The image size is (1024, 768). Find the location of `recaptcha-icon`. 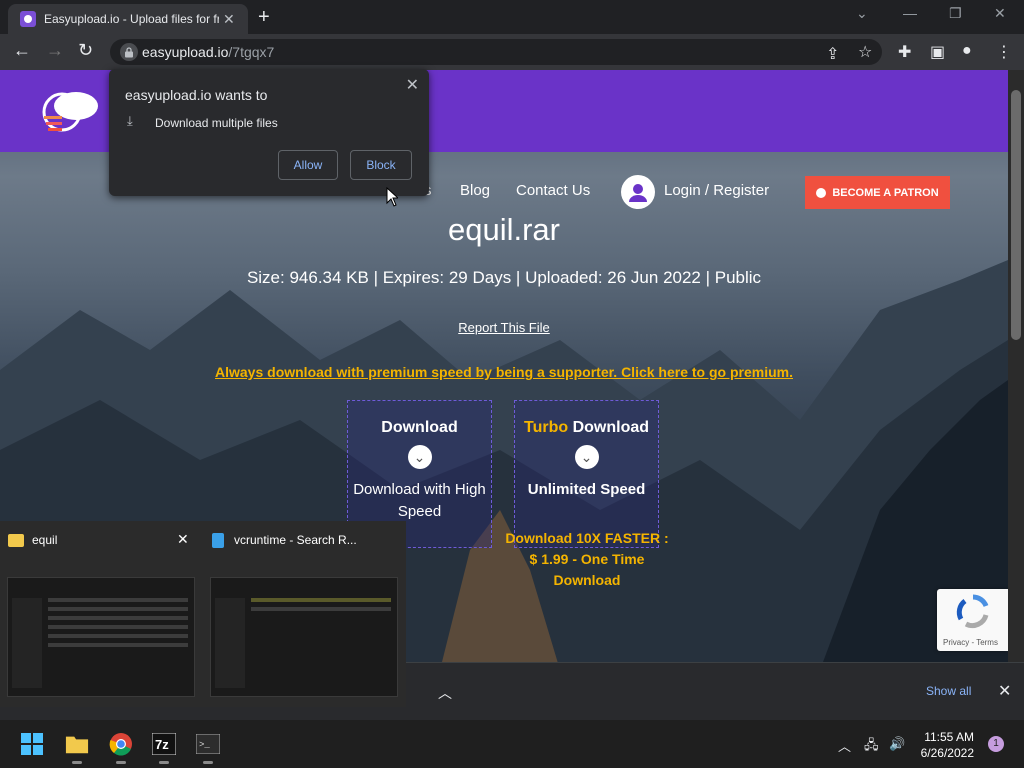

recaptcha-icon is located at coordinates (972, 611).